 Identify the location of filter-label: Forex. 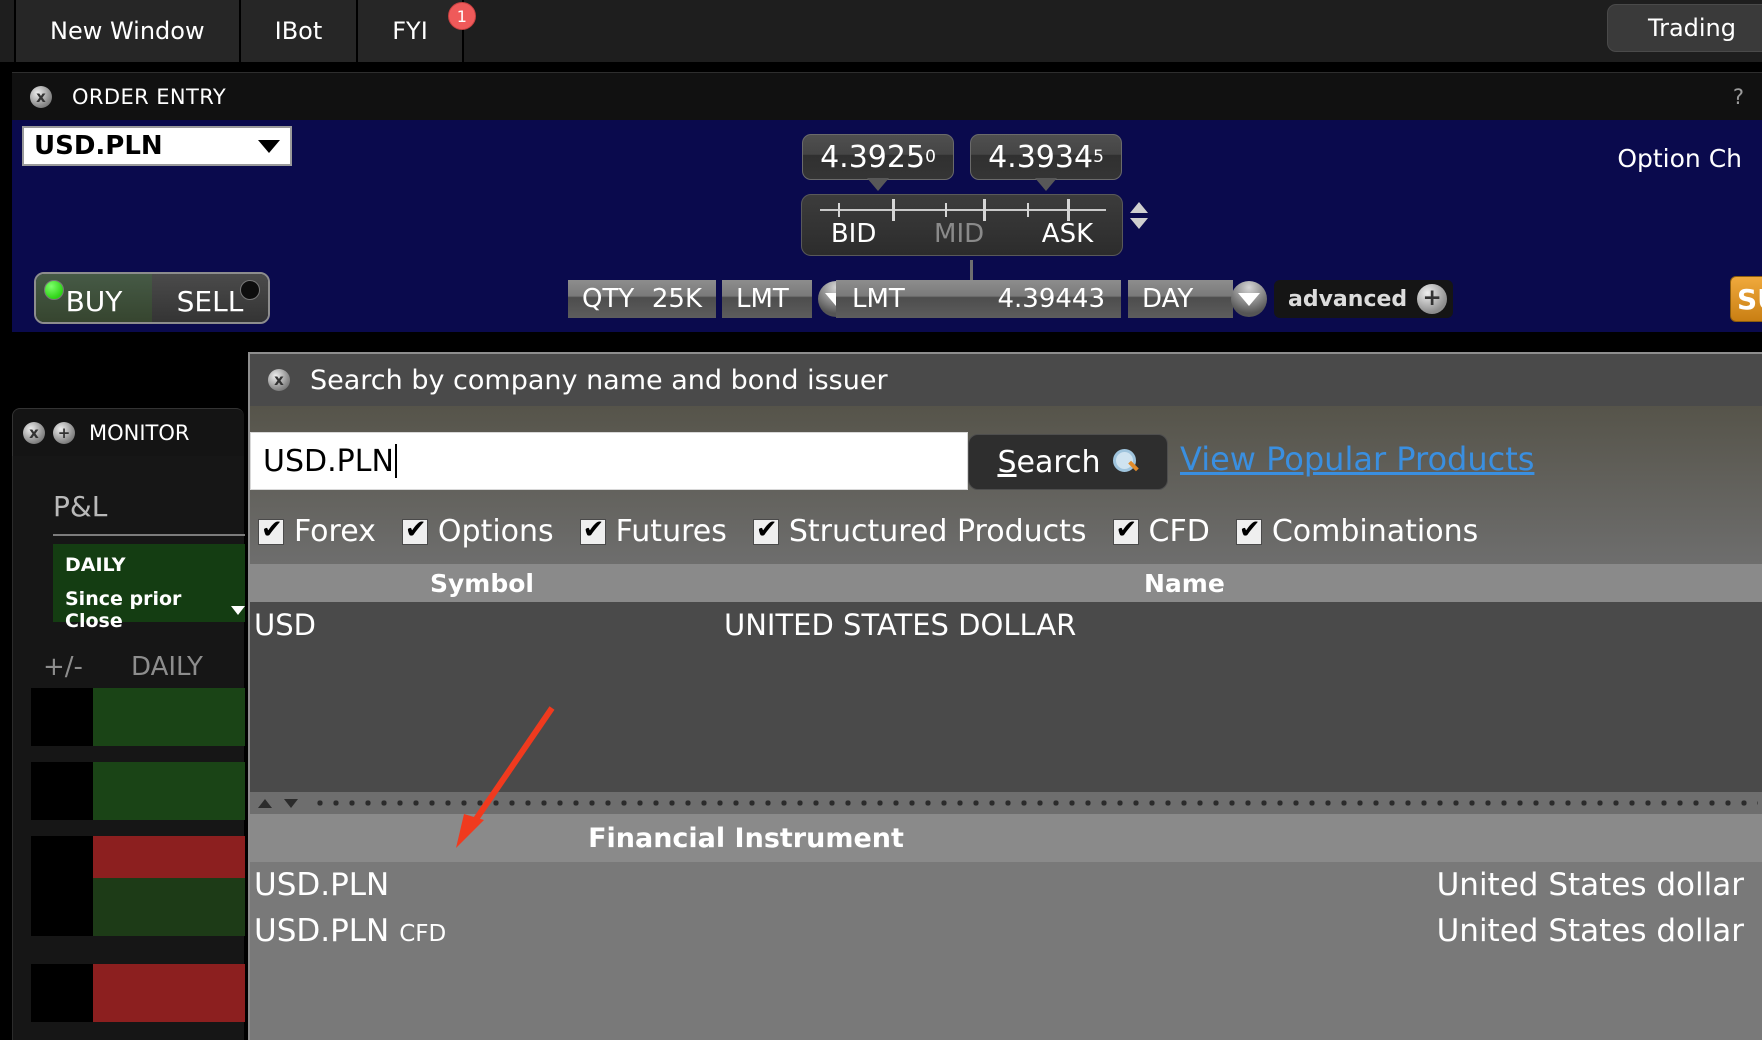
(335, 531).